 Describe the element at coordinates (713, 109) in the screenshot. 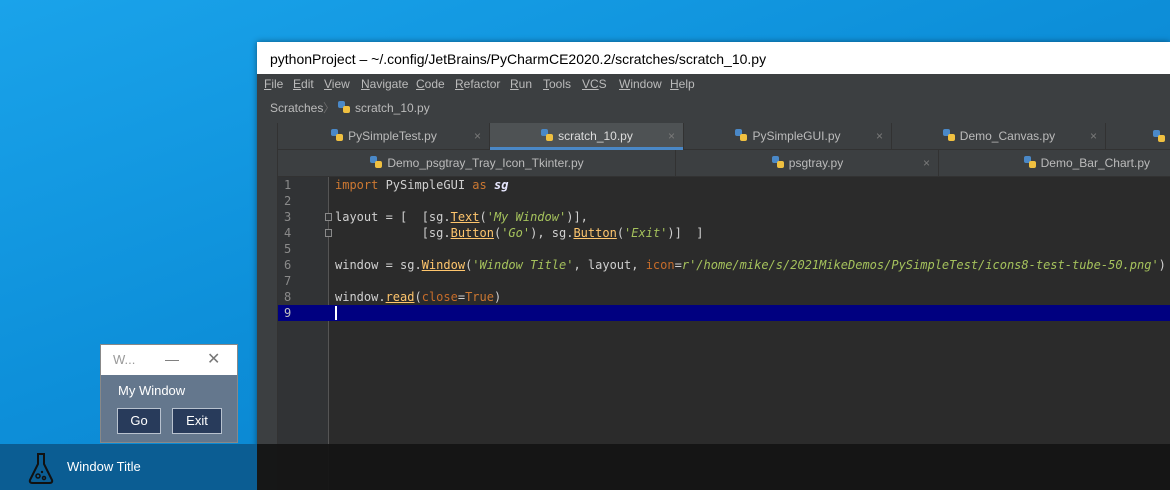

I see `breadcrumb: Scratches 〉 scratch_10.py` at that location.